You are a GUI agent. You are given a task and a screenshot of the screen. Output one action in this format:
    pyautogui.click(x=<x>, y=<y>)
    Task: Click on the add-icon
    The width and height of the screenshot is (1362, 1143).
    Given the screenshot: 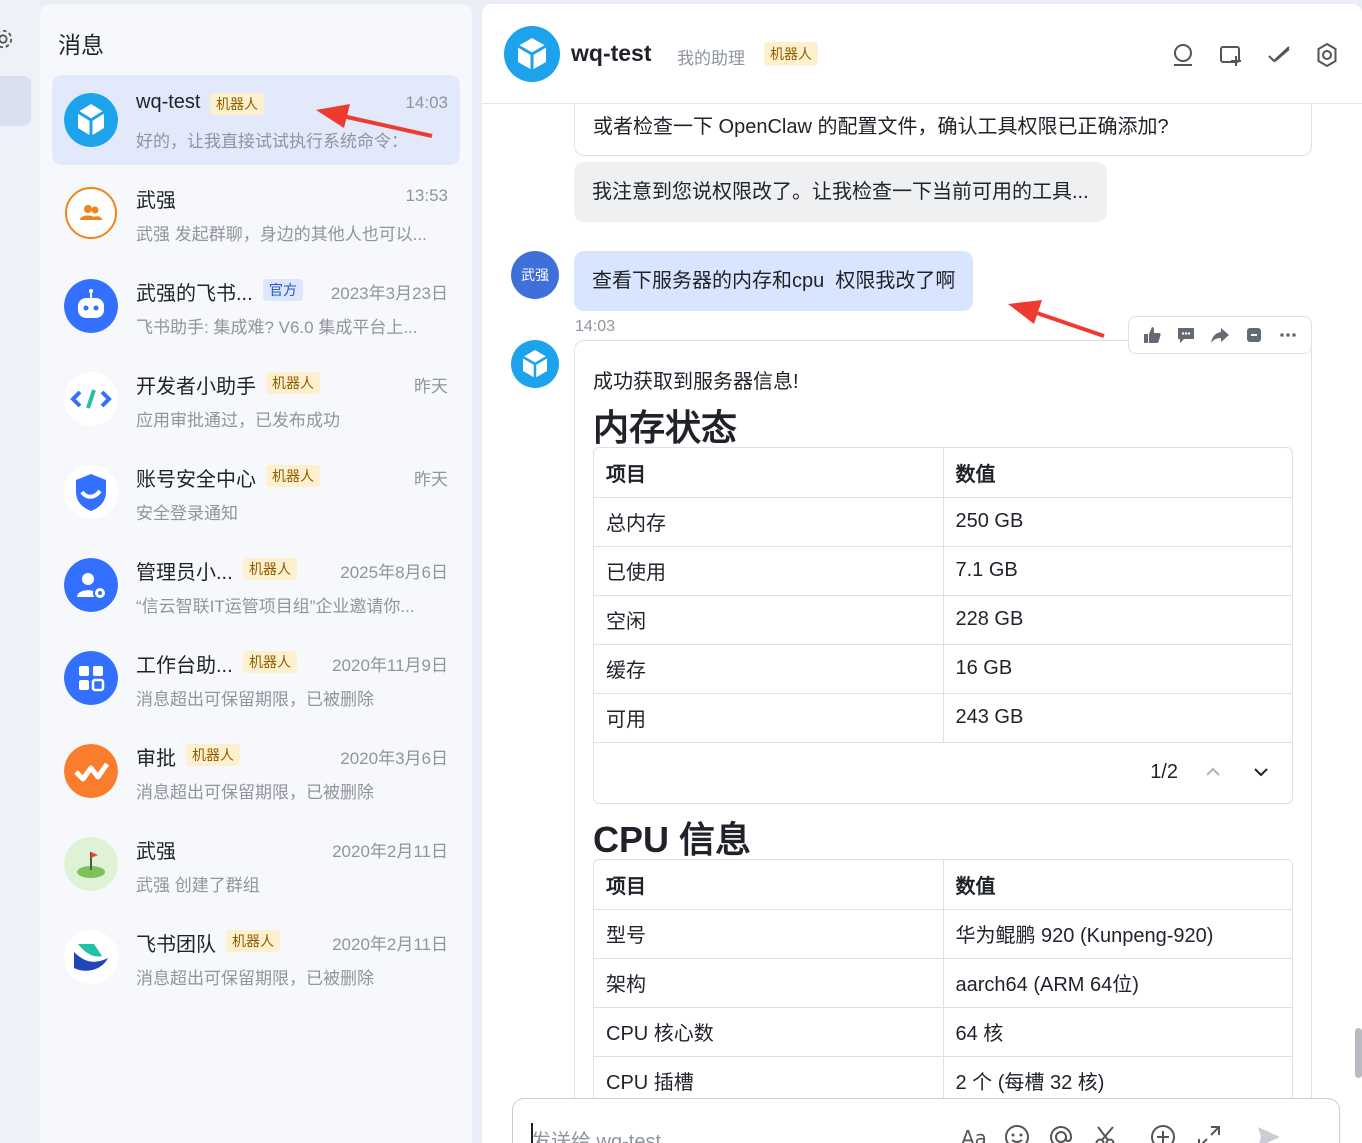 What is the action you would take?
    pyautogui.click(x=1163, y=1133)
    